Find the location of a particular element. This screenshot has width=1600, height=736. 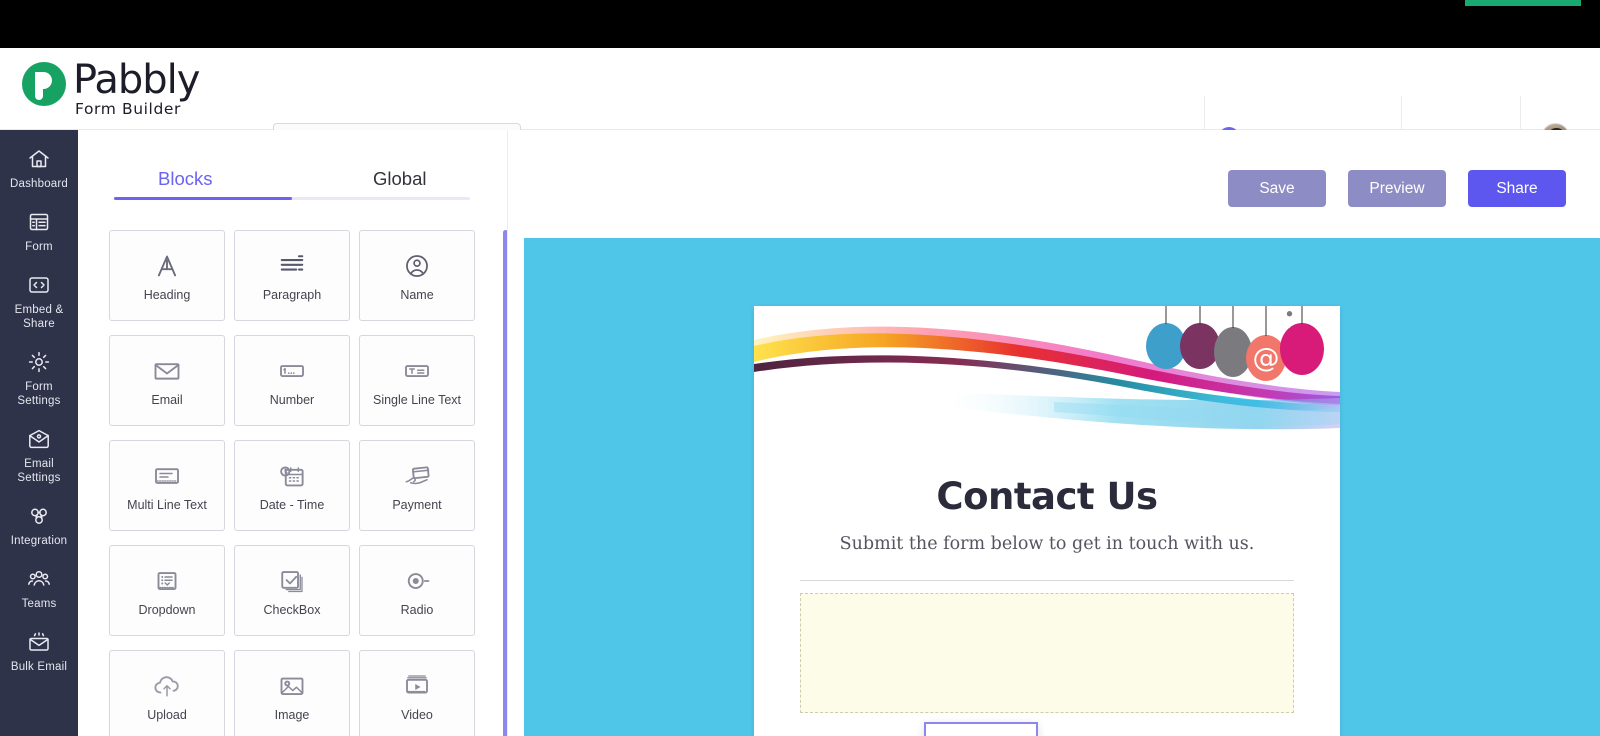

bulk-email-icon is located at coordinates (39, 642).